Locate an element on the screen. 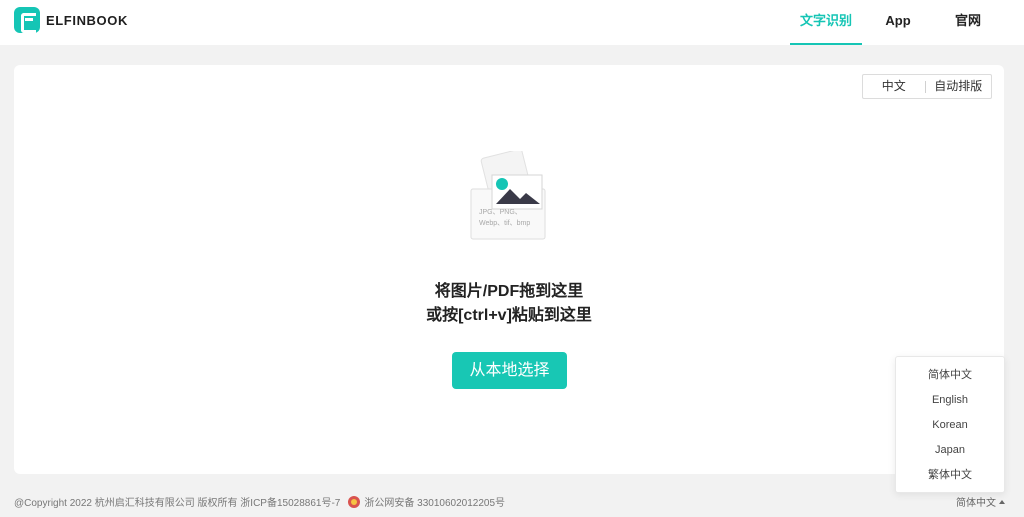 The height and width of the screenshot is (517, 1024). language-chinese-button: 中文 is located at coordinates (894, 86).